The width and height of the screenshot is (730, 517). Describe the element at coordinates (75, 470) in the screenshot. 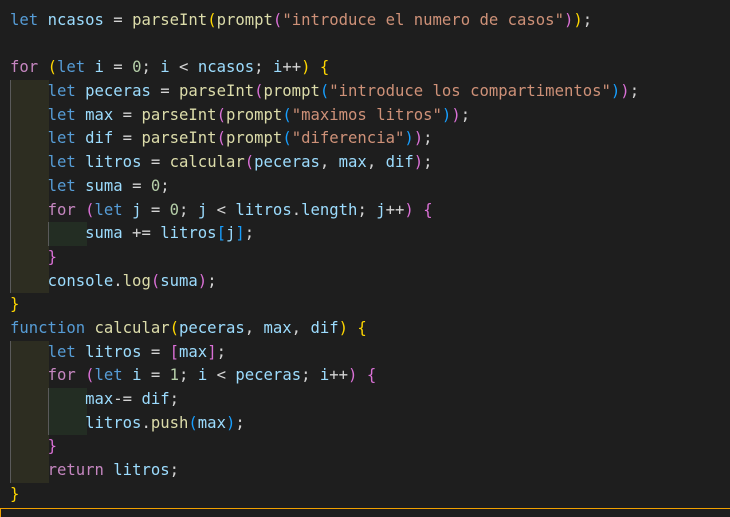

I see `code-token: return` at that location.